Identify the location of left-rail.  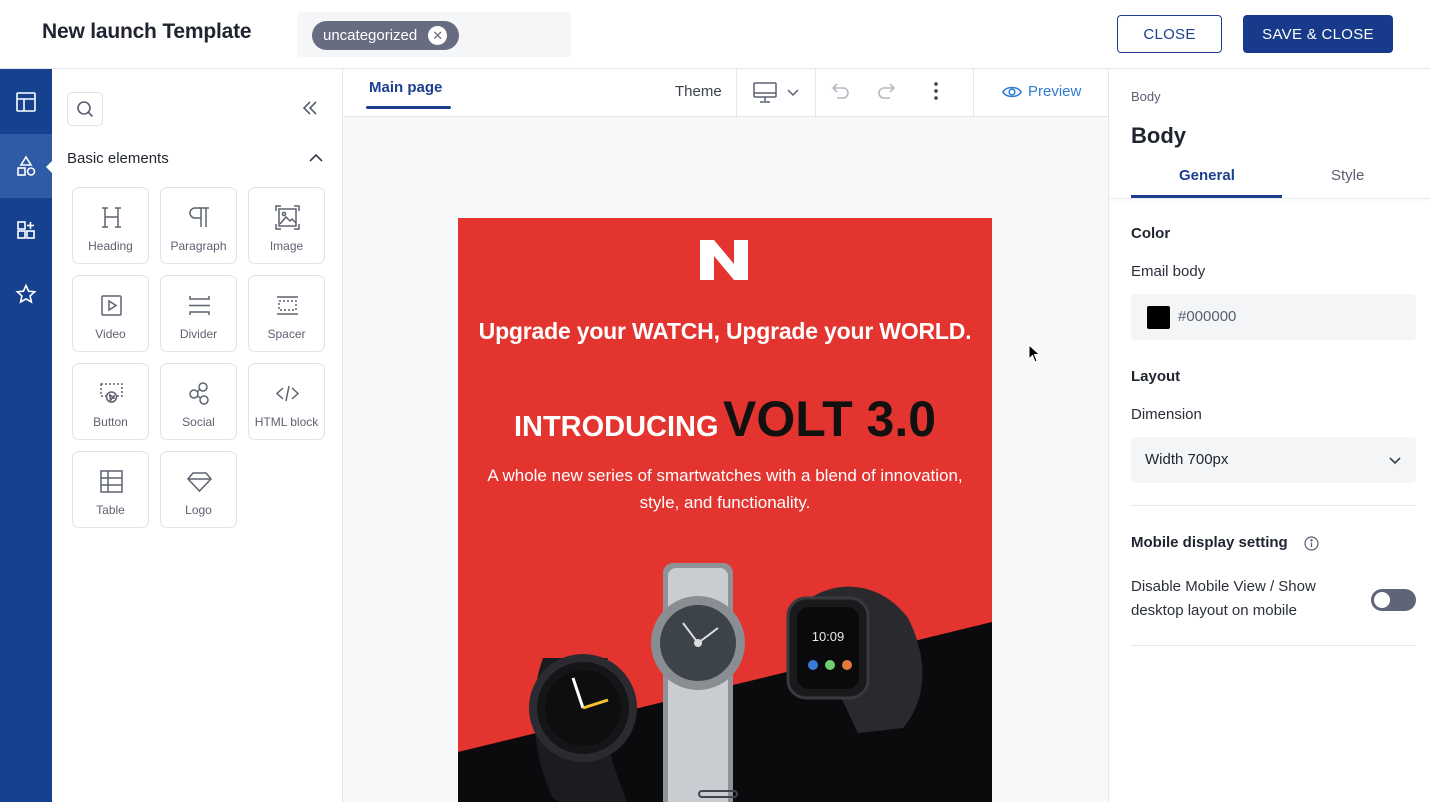
(26, 435).